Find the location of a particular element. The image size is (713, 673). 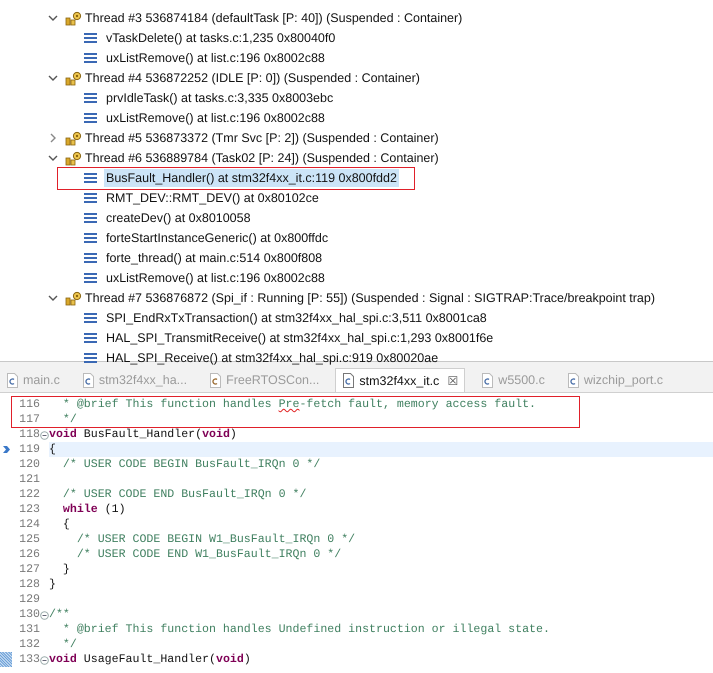

line-number: 133 is located at coordinates (24, 659).